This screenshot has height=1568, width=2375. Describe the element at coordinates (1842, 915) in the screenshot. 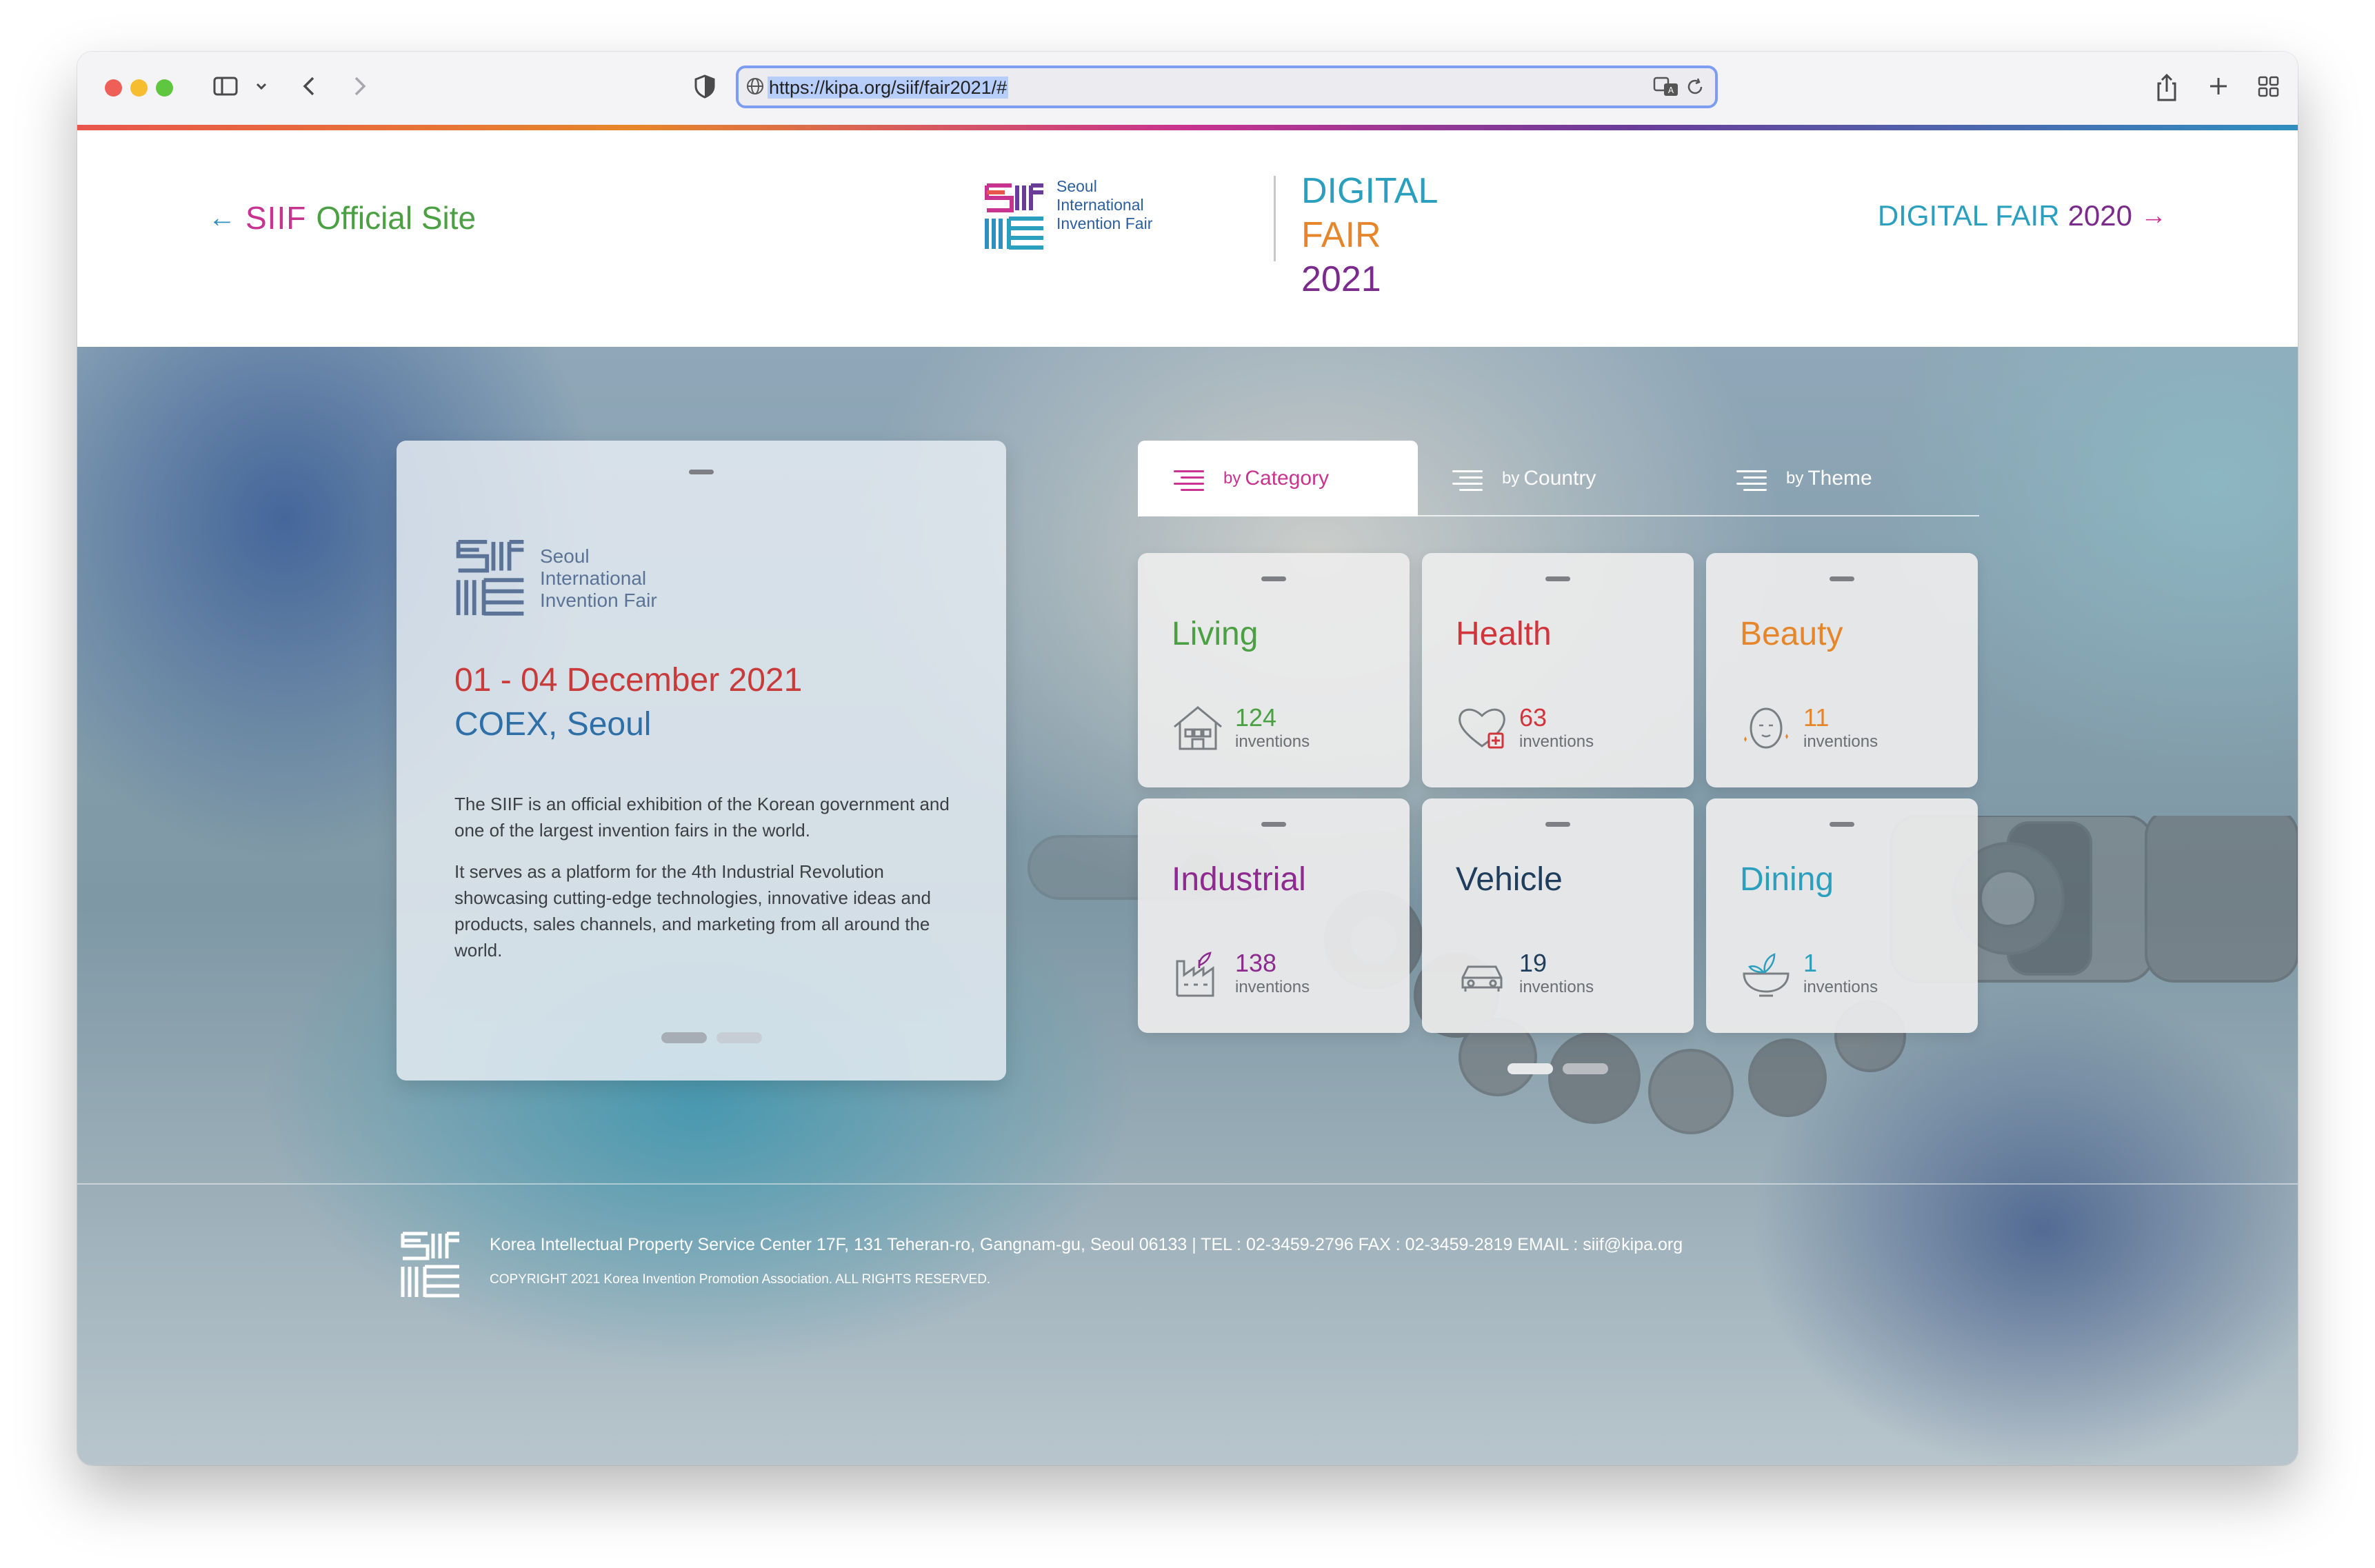

I see `category-card-dining: Dining 1 inventions` at that location.